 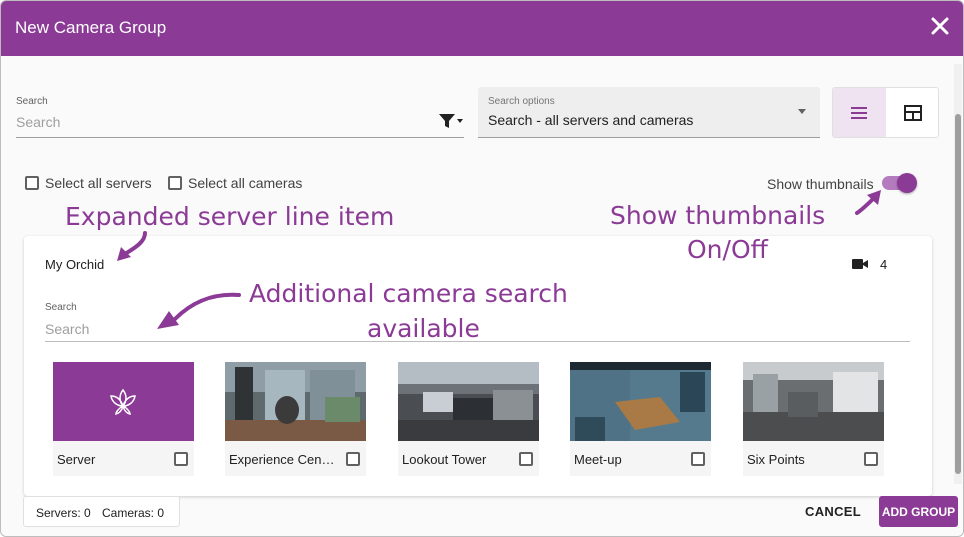 What do you see at coordinates (727, 249) in the screenshot?
I see `annotation-show-thumbnails-line2: On/Off` at bounding box center [727, 249].